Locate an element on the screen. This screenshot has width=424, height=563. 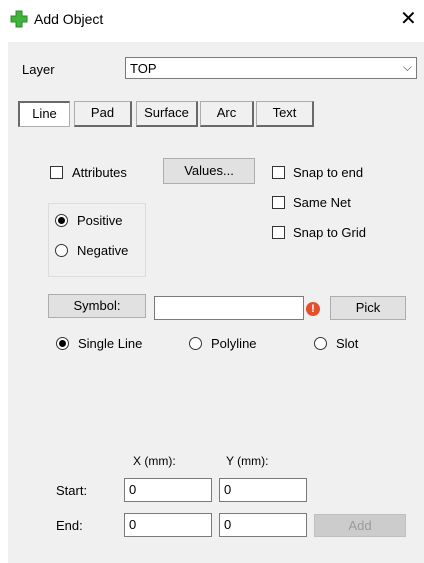
attributes-label: Attributes is located at coordinates (99, 172).